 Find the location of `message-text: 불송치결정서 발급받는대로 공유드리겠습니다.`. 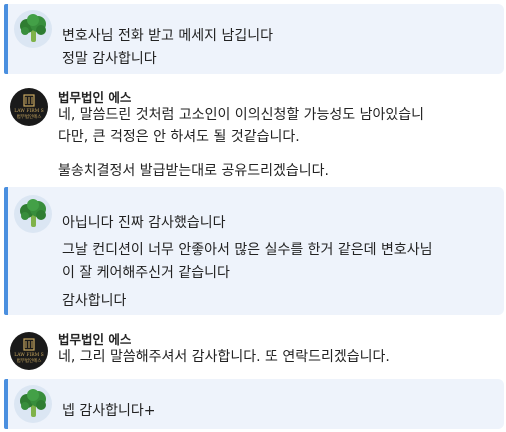

message-text: 불송치결정서 발급받는대로 공유드리겠습니다. is located at coordinates (193, 171).